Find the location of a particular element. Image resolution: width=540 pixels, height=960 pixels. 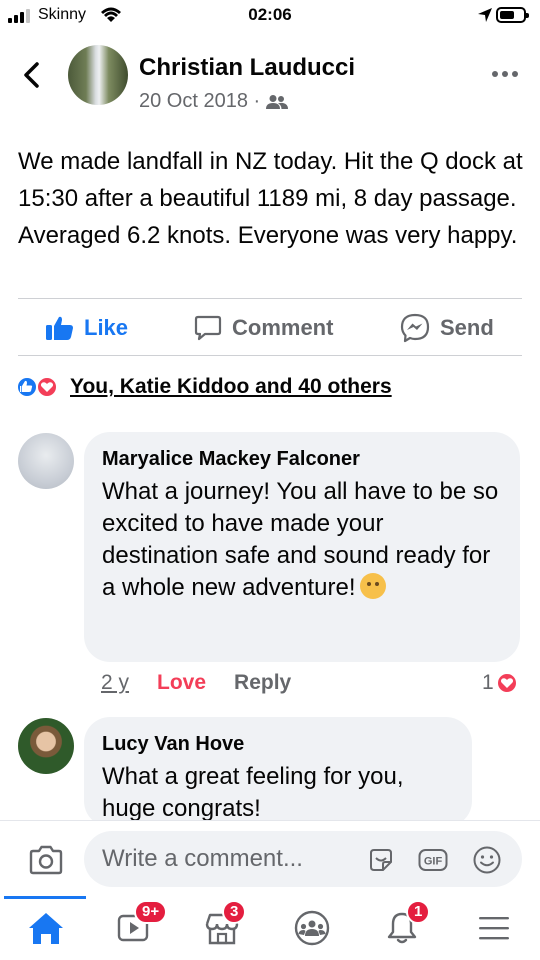

marketplace-badge: 3 is located at coordinates (234, 912).